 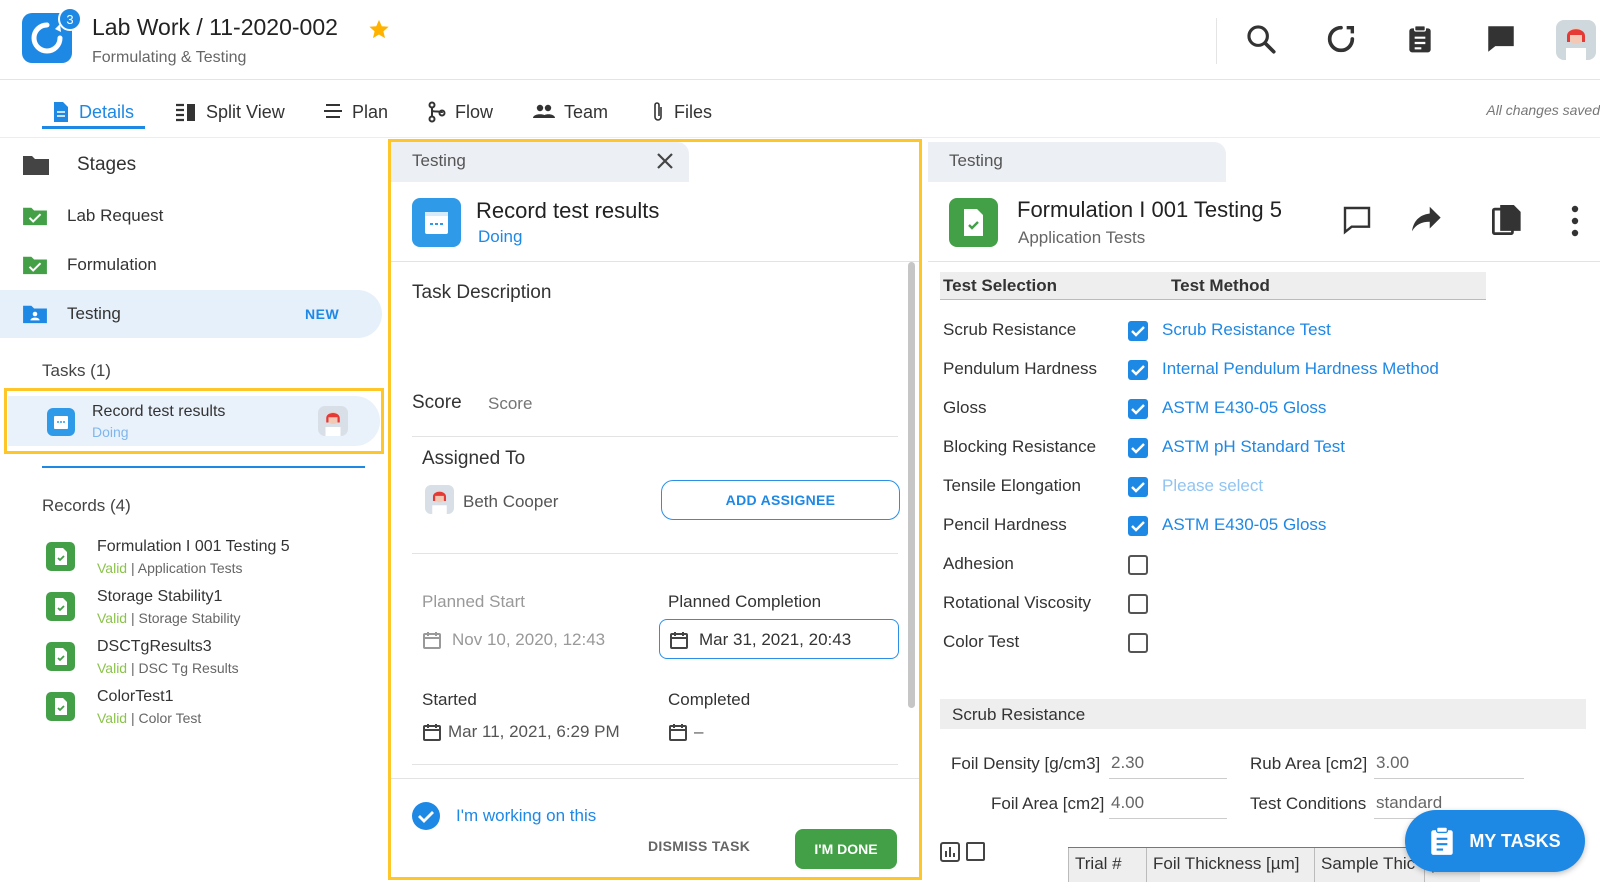 What do you see at coordinates (1576, 40) in the screenshot?
I see `user-avatar` at bounding box center [1576, 40].